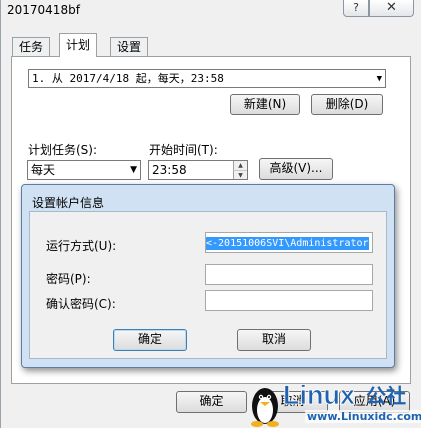 The image size is (421, 428). What do you see at coordinates (81, 246) in the screenshot?
I see `run-as-label: 运行方式(U):` at bounding box center [81, 246].